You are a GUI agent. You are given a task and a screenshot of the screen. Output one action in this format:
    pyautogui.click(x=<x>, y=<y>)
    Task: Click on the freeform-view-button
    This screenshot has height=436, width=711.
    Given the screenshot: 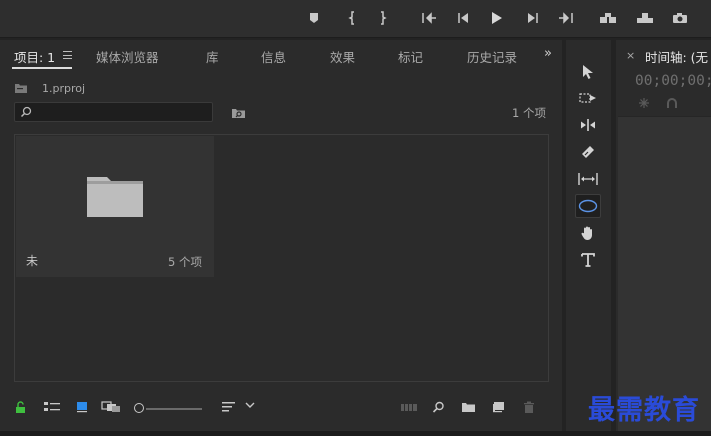 What is the action you would take?
    pyautogui.click(x=111, y=407)
    